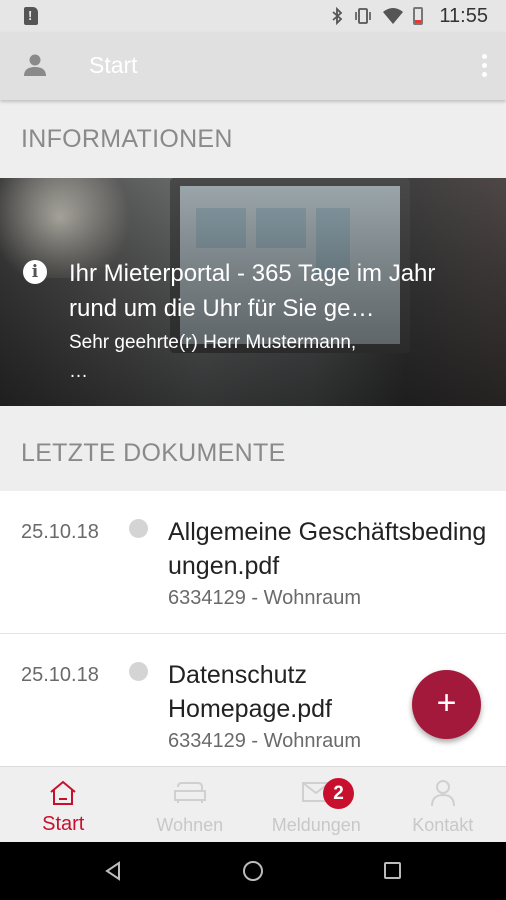 The height and width of the screenshot is (900, 506). What do you see at coordinates (31, 16) in the screenshot?
I see `sd-card-alert-icon` at bounding box center [31, 16].